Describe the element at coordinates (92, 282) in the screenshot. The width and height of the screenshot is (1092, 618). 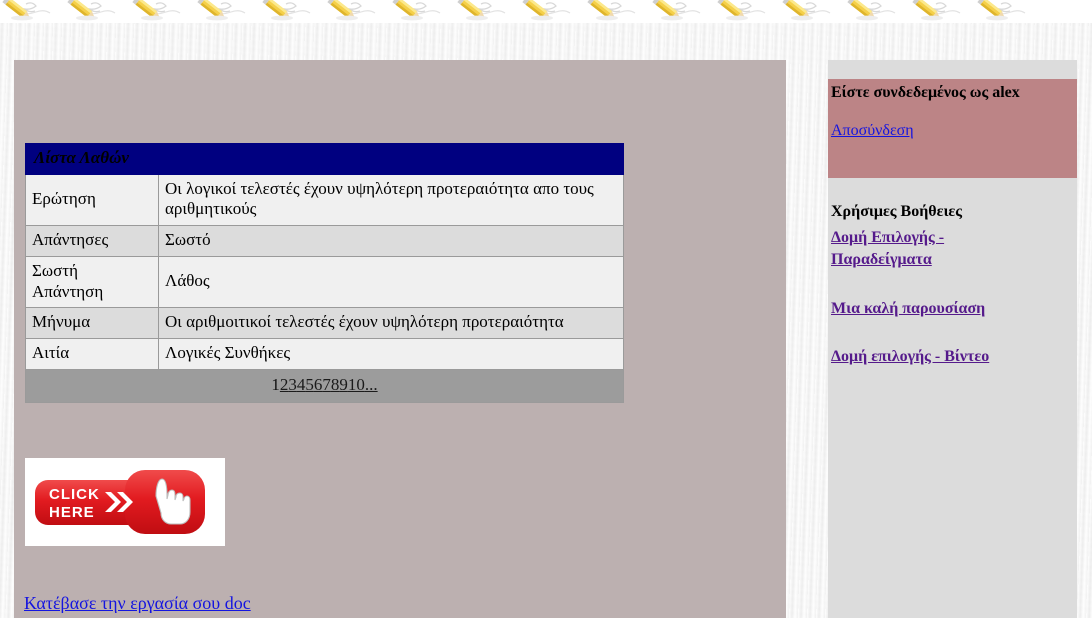
I see `row-label: Σωστή Απάντηση` at that location.